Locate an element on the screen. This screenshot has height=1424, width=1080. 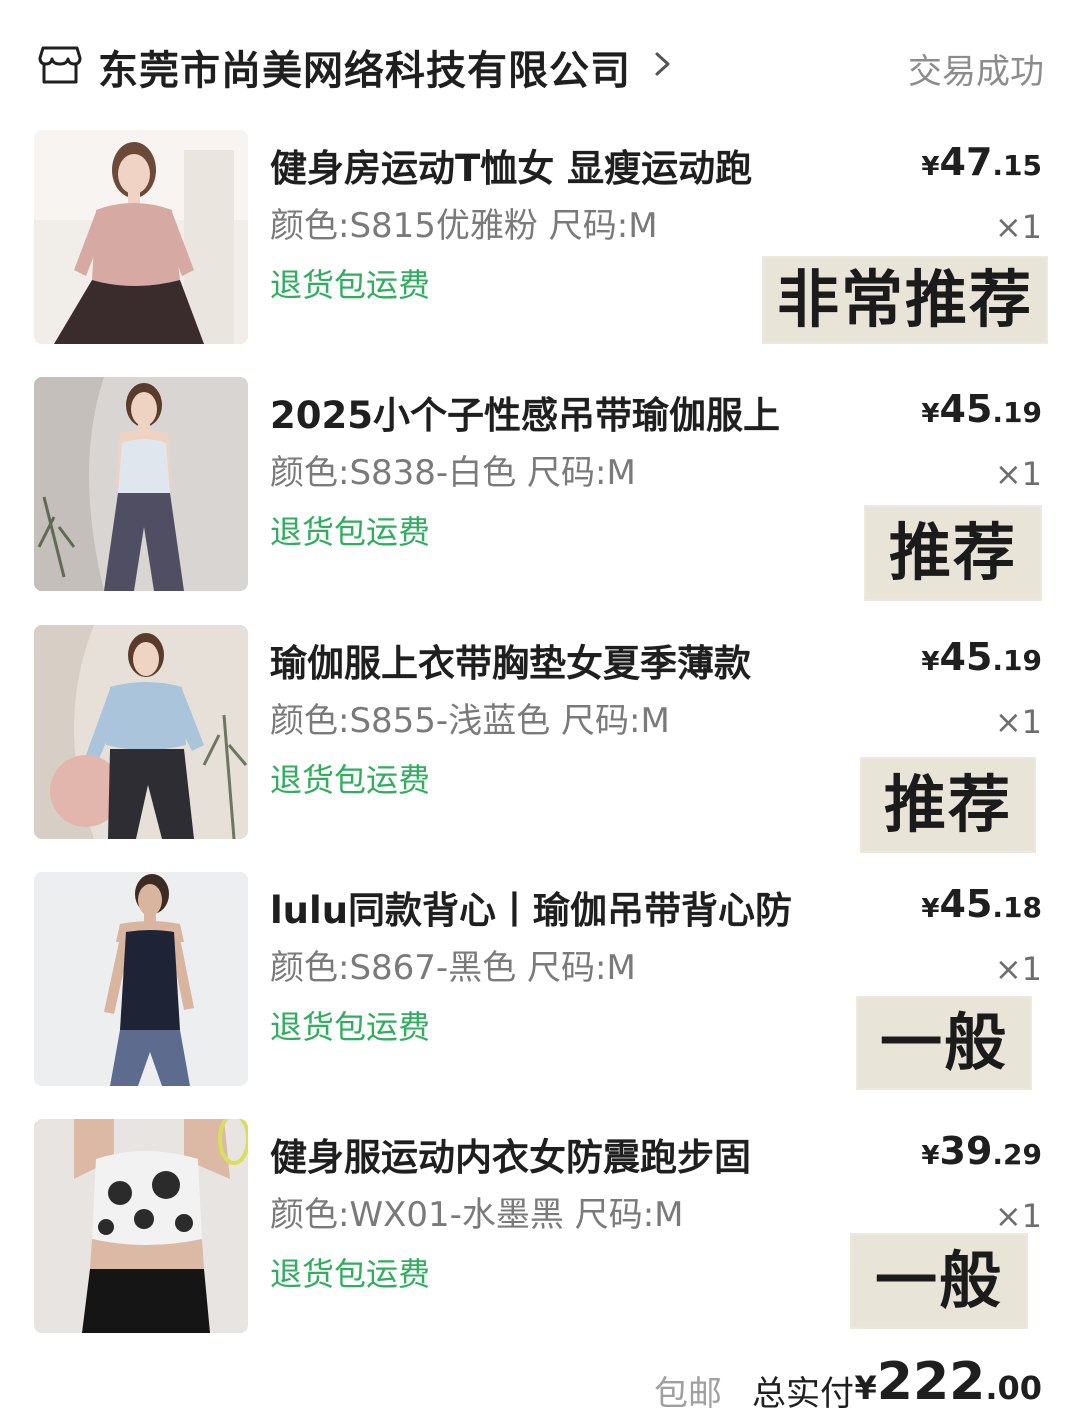
total-integer: 222 is located at coordinates (931, 1382).